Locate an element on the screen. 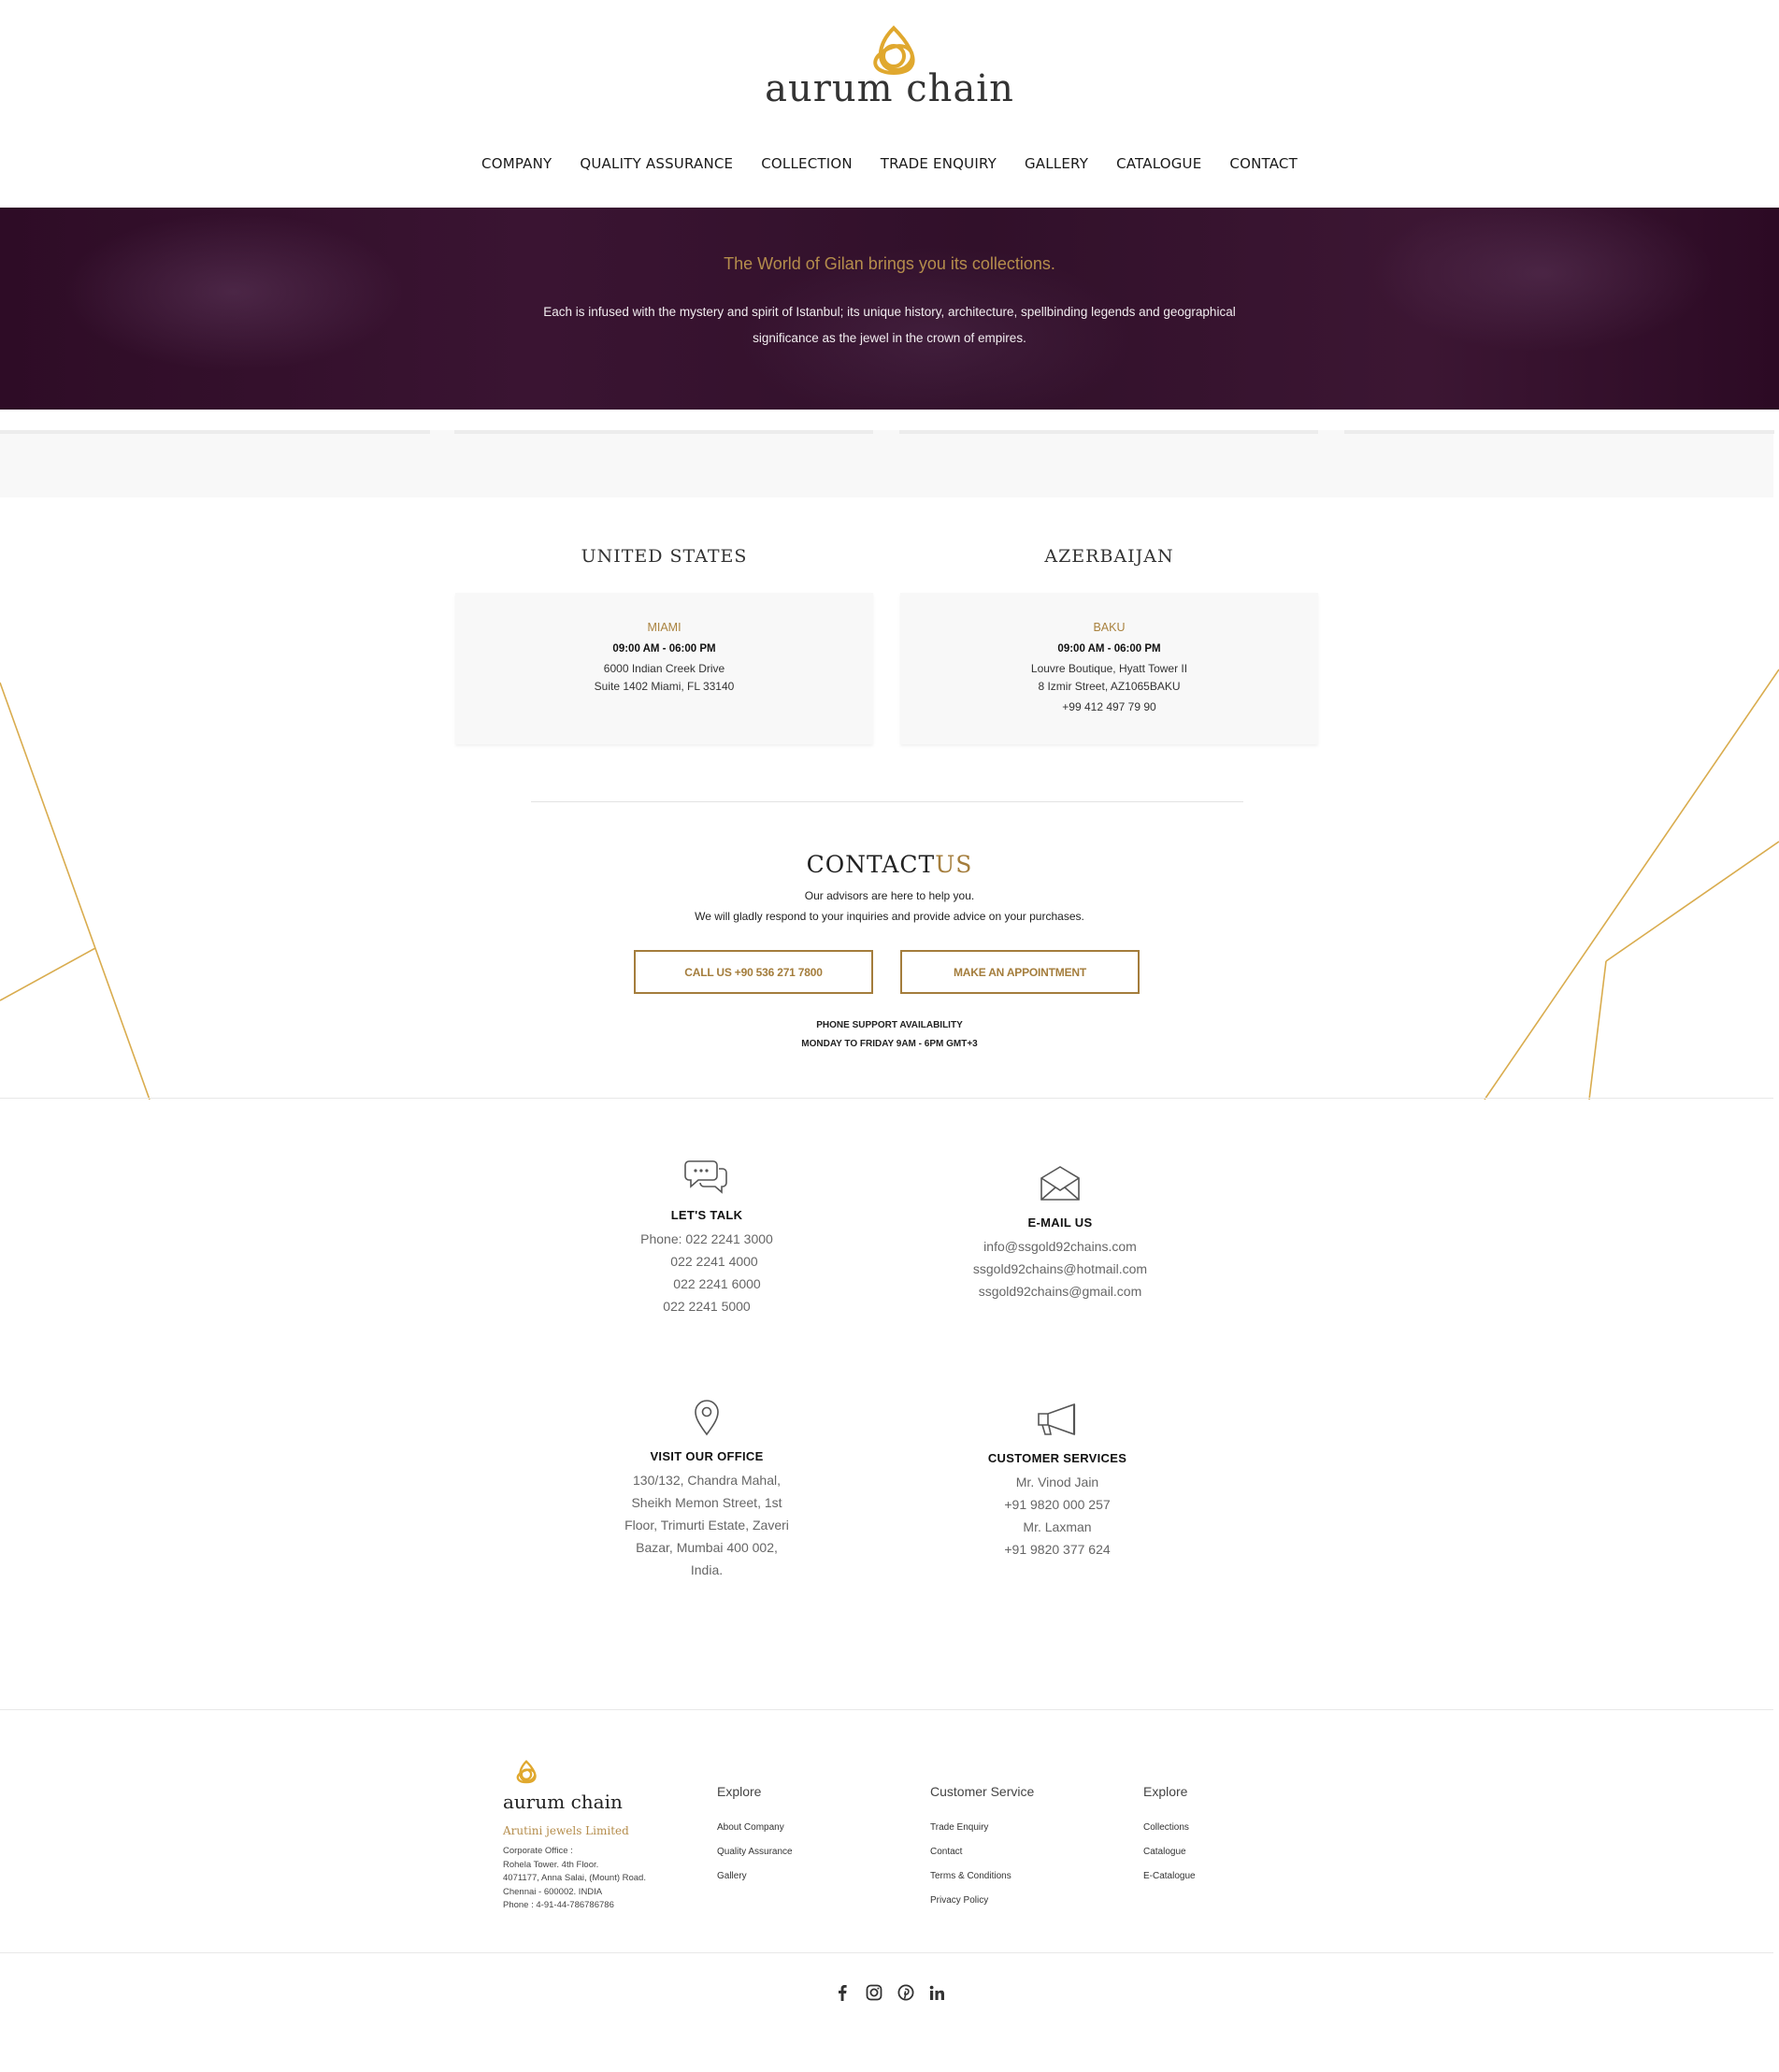  country-united-states: UNITED STATES is located at coordinates (665, 556).